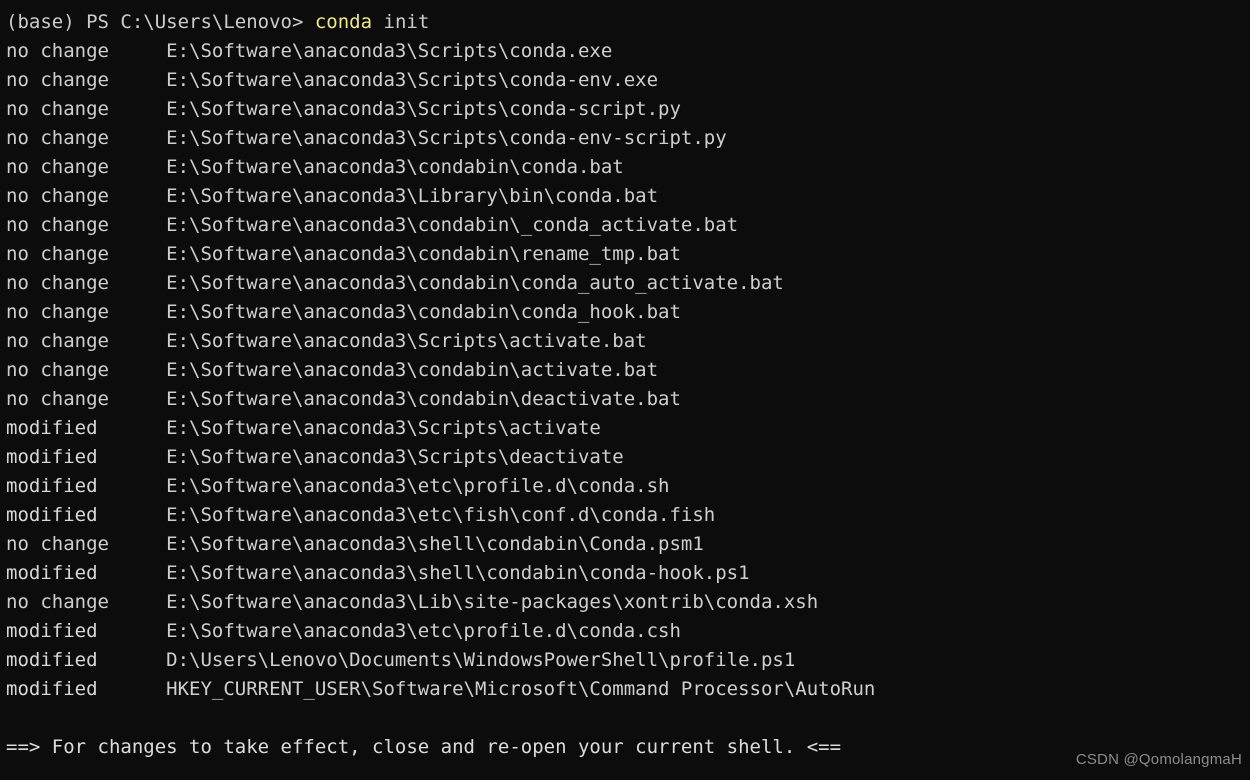  Describe the element at coordinates (401, 22) in the screenshot. I see `command-arguments: init` at that location.